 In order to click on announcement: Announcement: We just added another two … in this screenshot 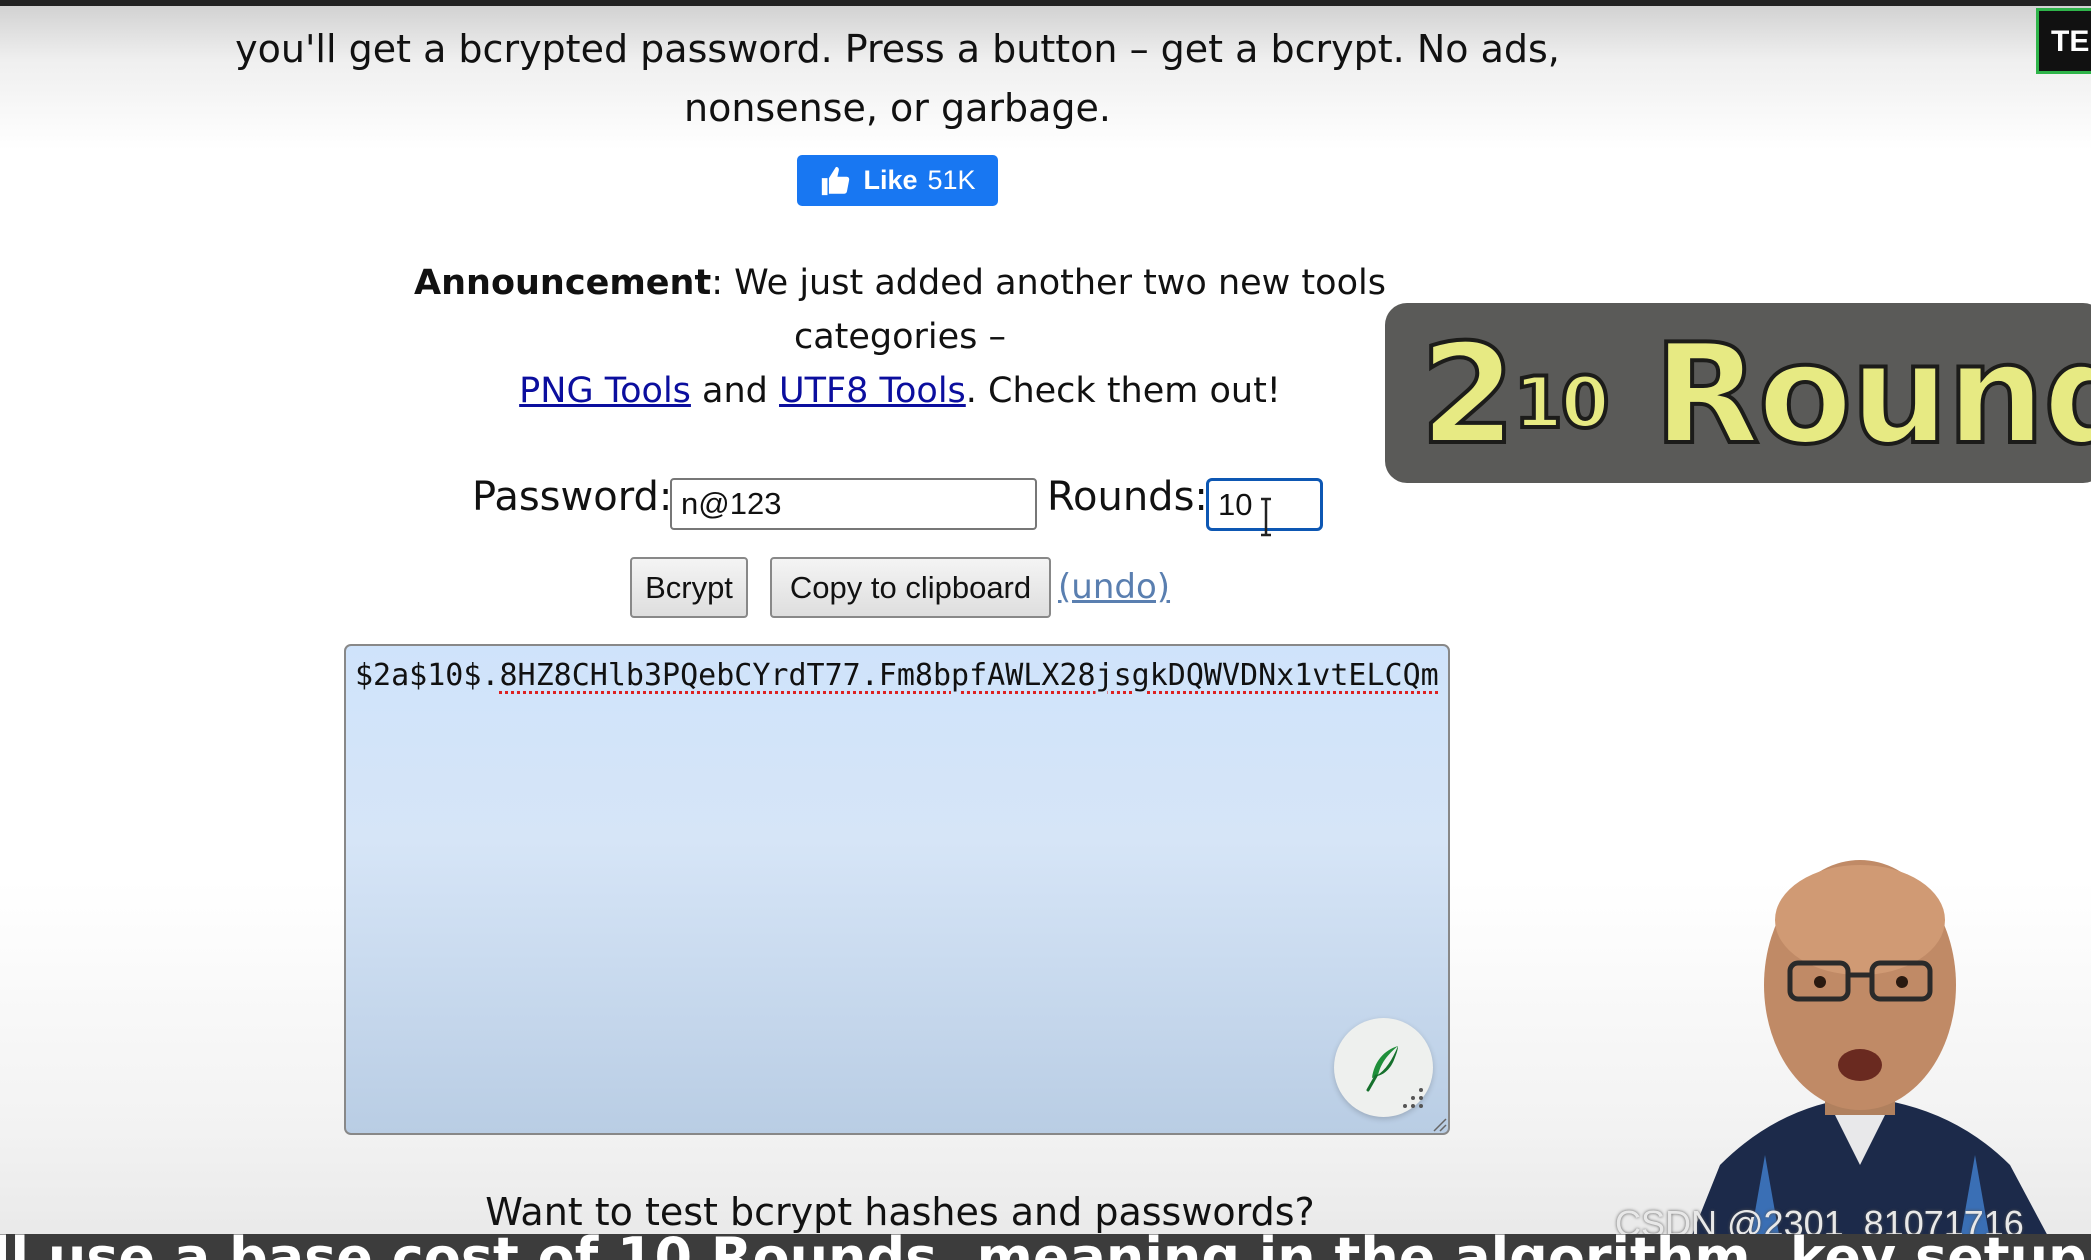, I will do `click(900, 337)`.